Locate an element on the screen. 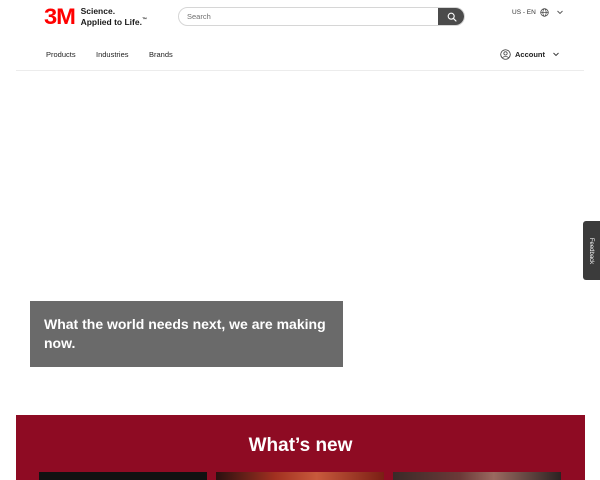  account-menu: Account is located at coordinates (530, 54).